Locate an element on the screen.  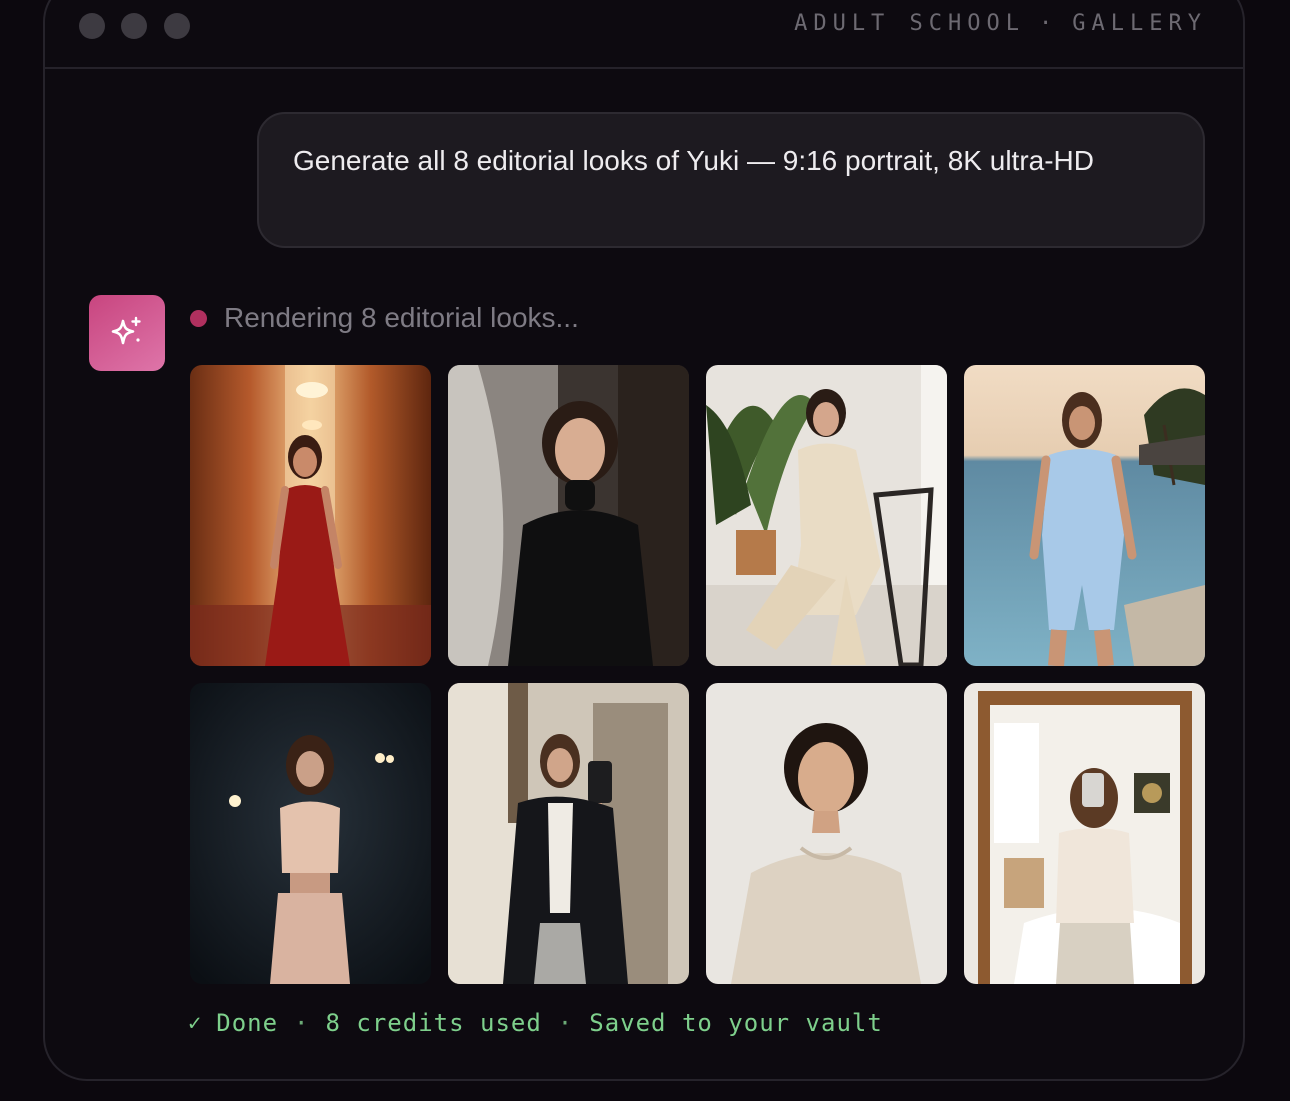
status-indicator-dot is located at coordinates (198, 318).